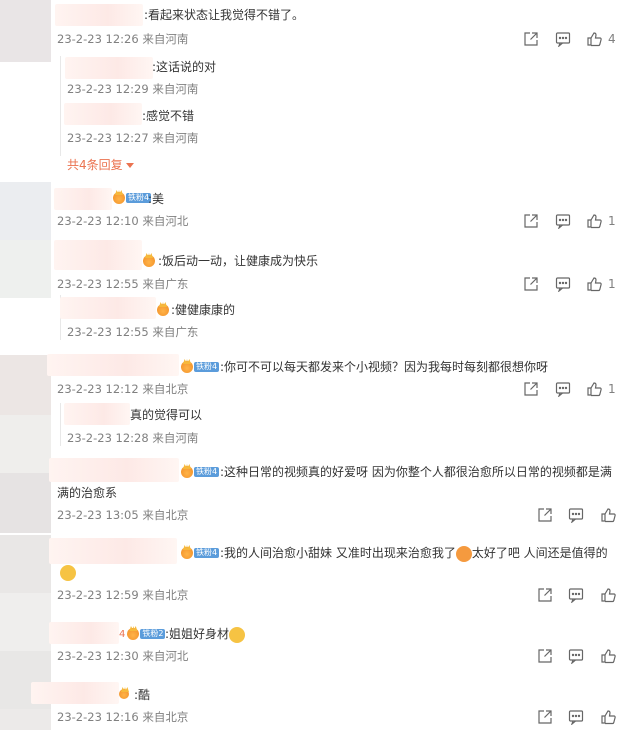 The image size is (628, 730). I want to click on reply-text: :健健康康的, so click(203, 310).